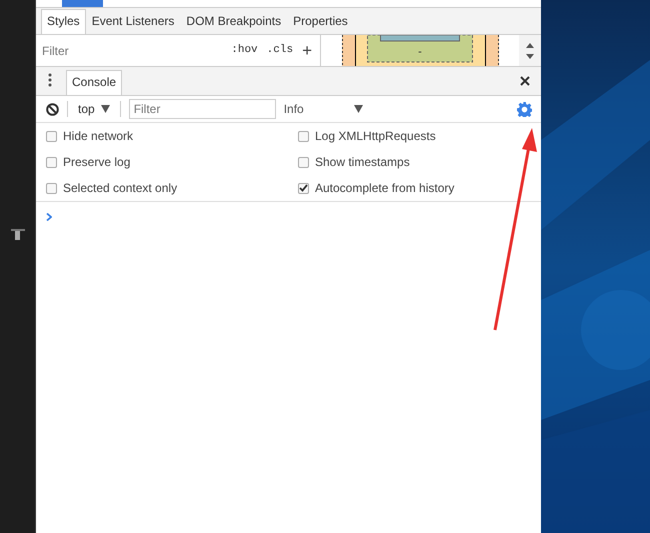  What do you see at coordinates (280, 50) in the screenshot?
I see `class-toggle: .cls` at bounding box center [280, 50].